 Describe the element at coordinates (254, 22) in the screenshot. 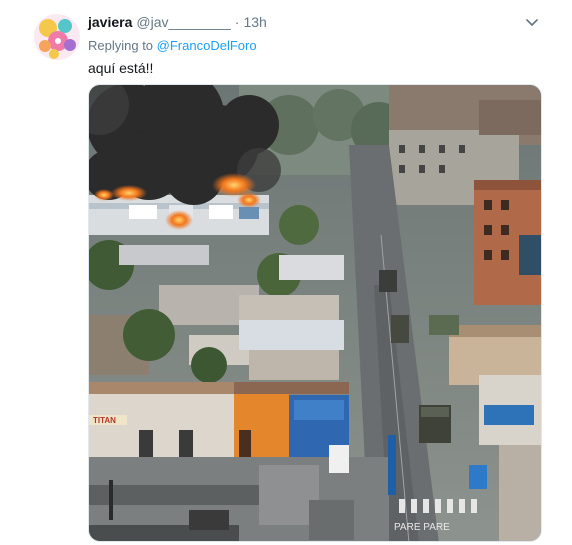

I see `timestamp: 13h` at that location.